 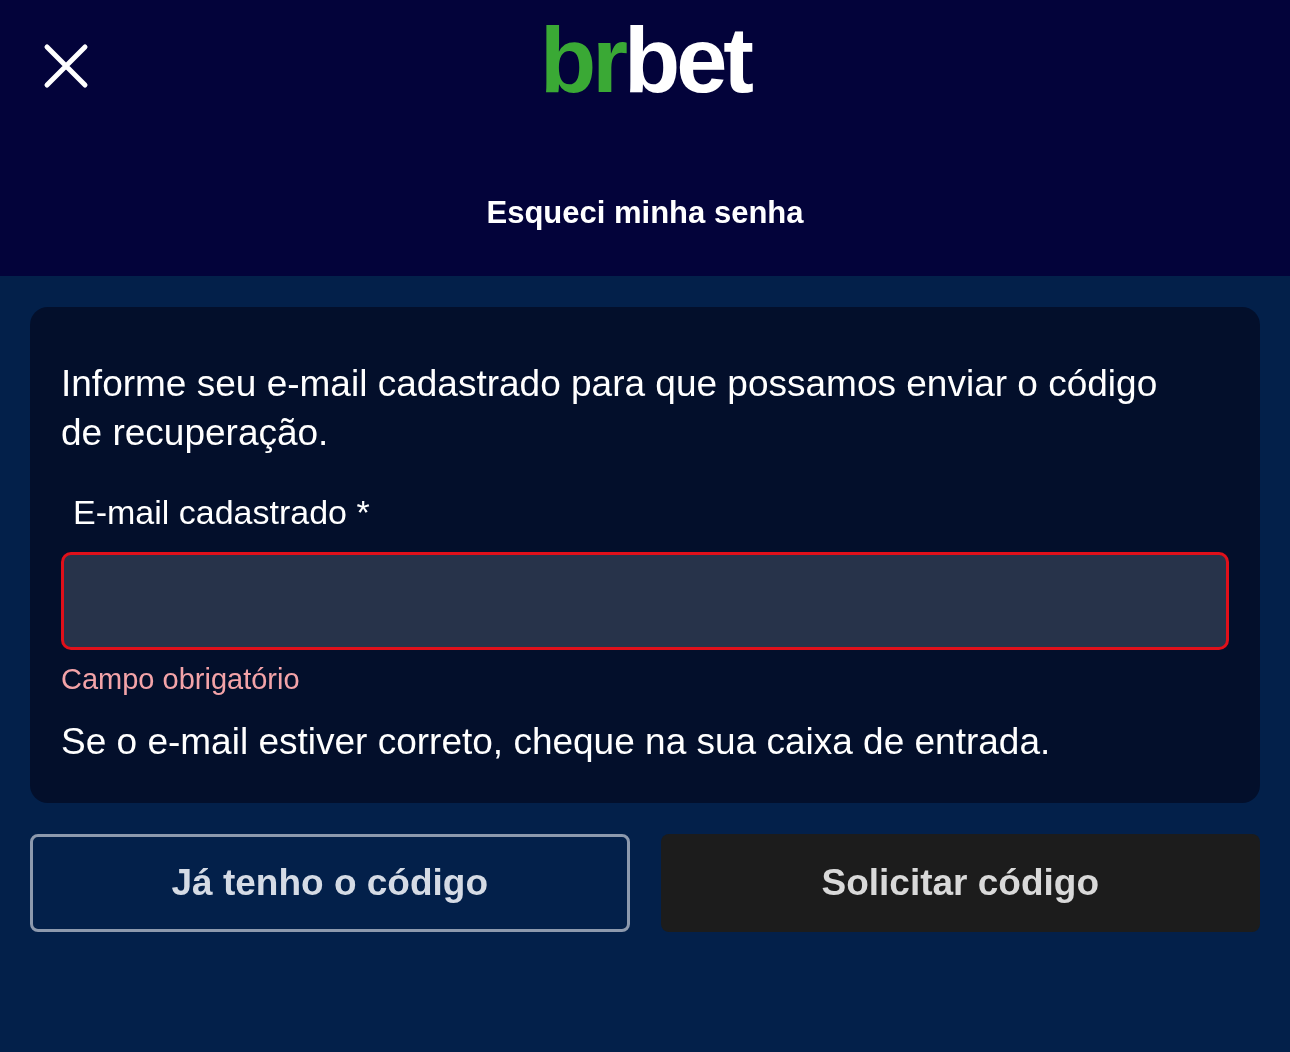 I want to click on action-button: Já tenho o código, so click(x=330, y=883).